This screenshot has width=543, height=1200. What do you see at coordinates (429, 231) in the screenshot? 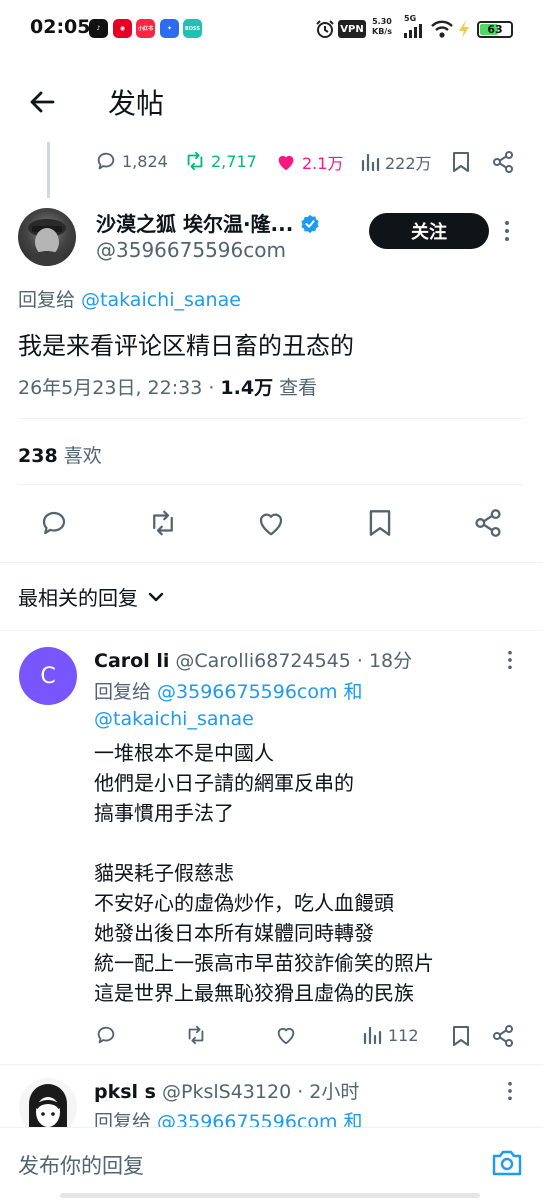
I see `follow-button: 关注` at bounding box center [429, 231].